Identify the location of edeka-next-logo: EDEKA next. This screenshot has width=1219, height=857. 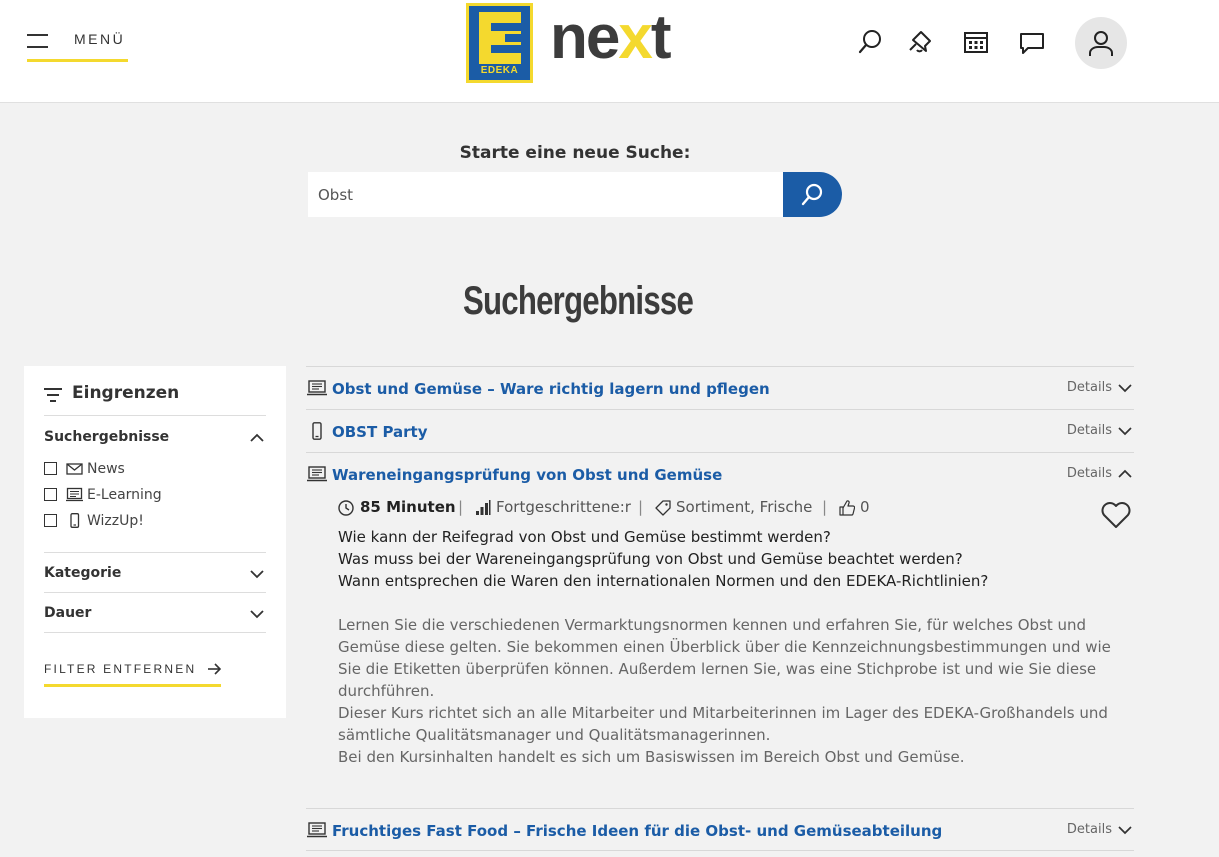
(581, 44).